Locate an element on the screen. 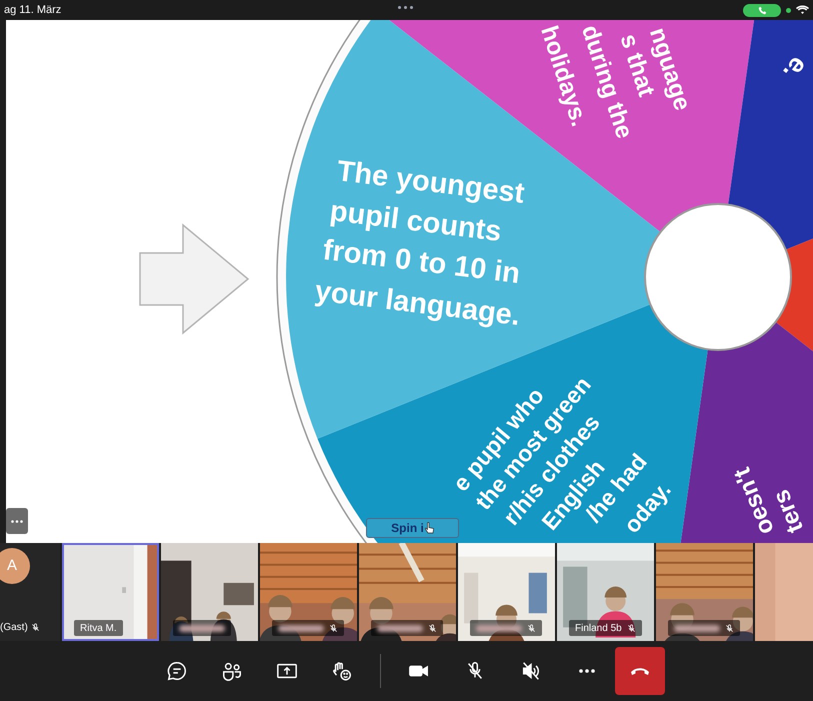  wifi-icon is located at coordinates (802, 10).